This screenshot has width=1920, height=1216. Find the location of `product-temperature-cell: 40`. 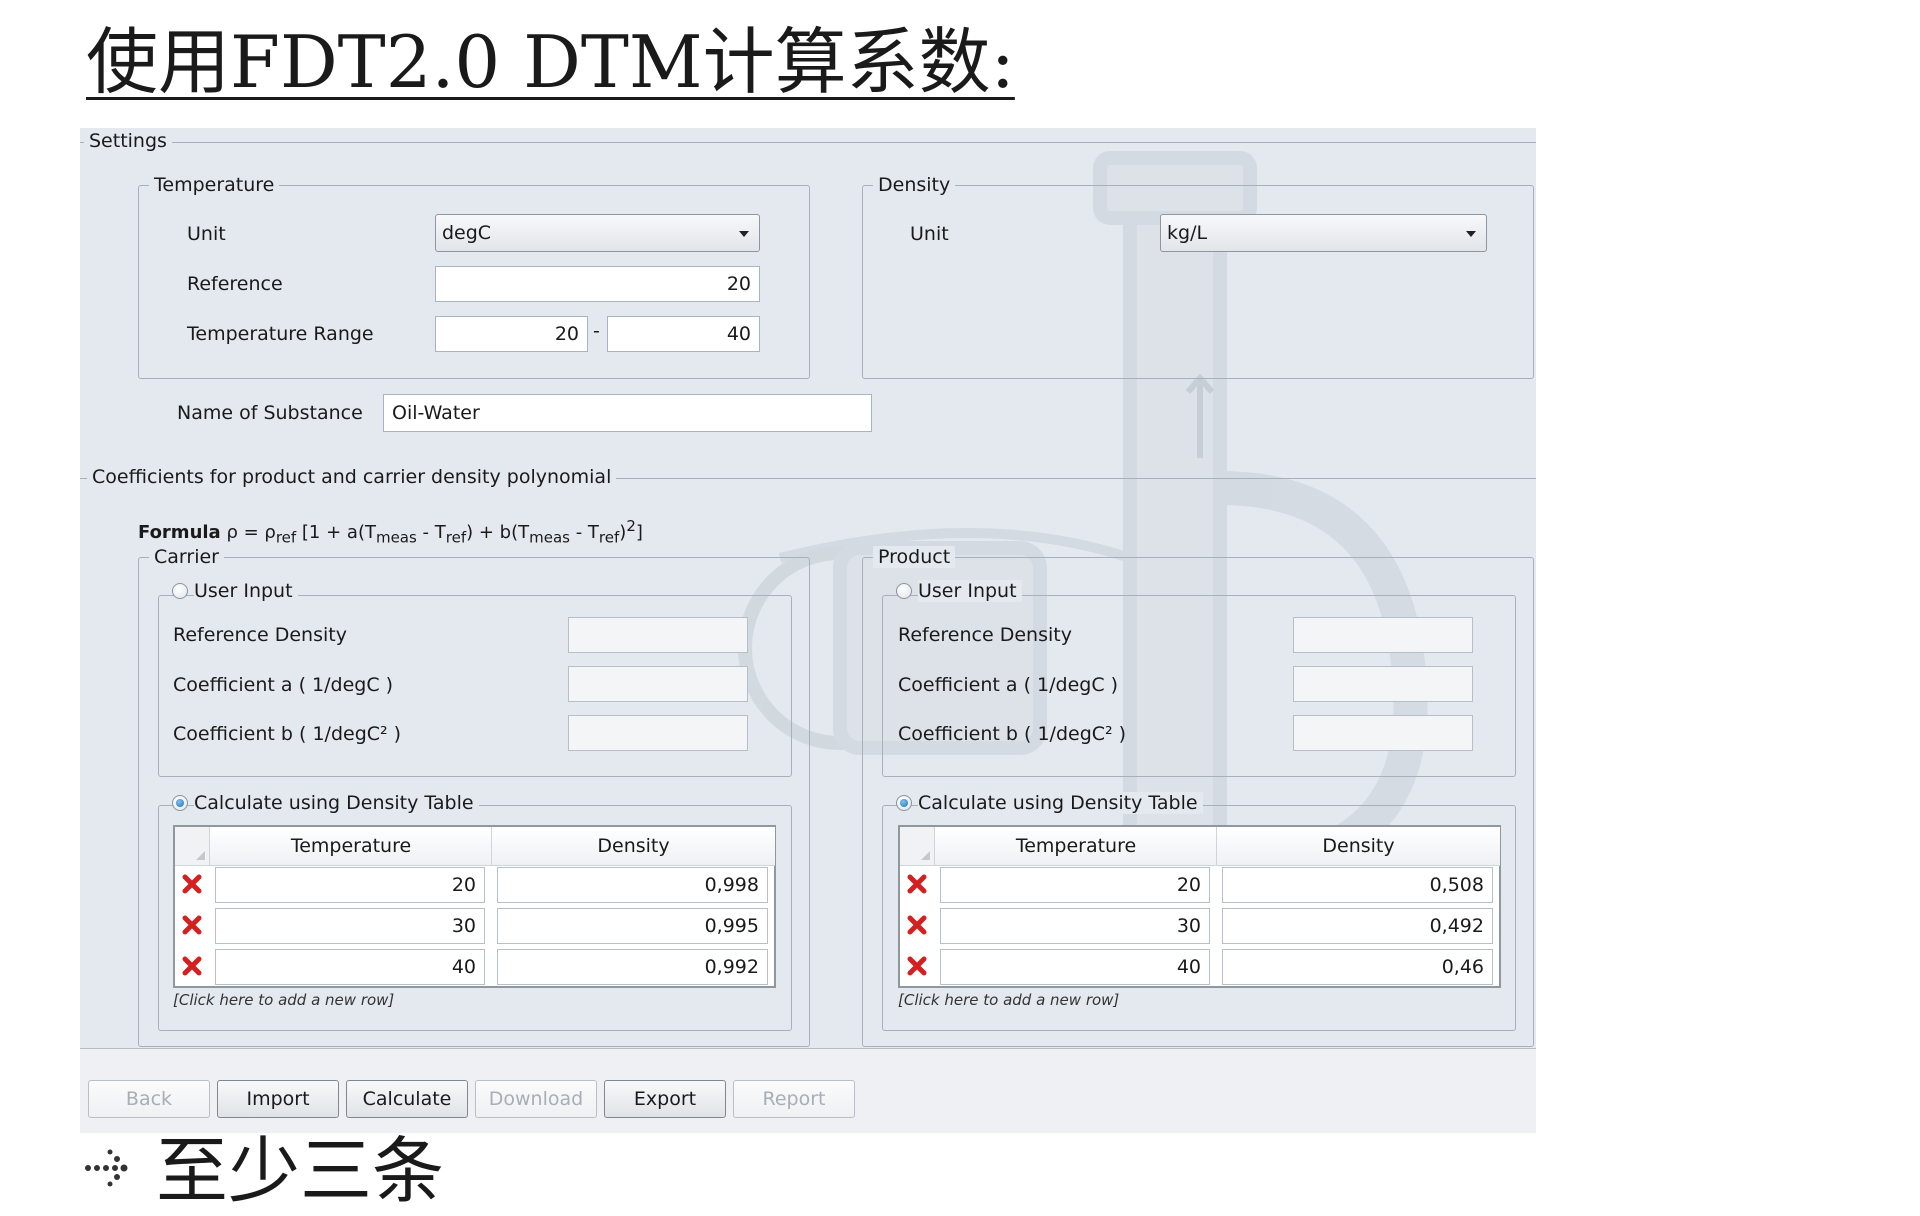

product-temperature-cell: 40 is located at coordinates (1075, 967).